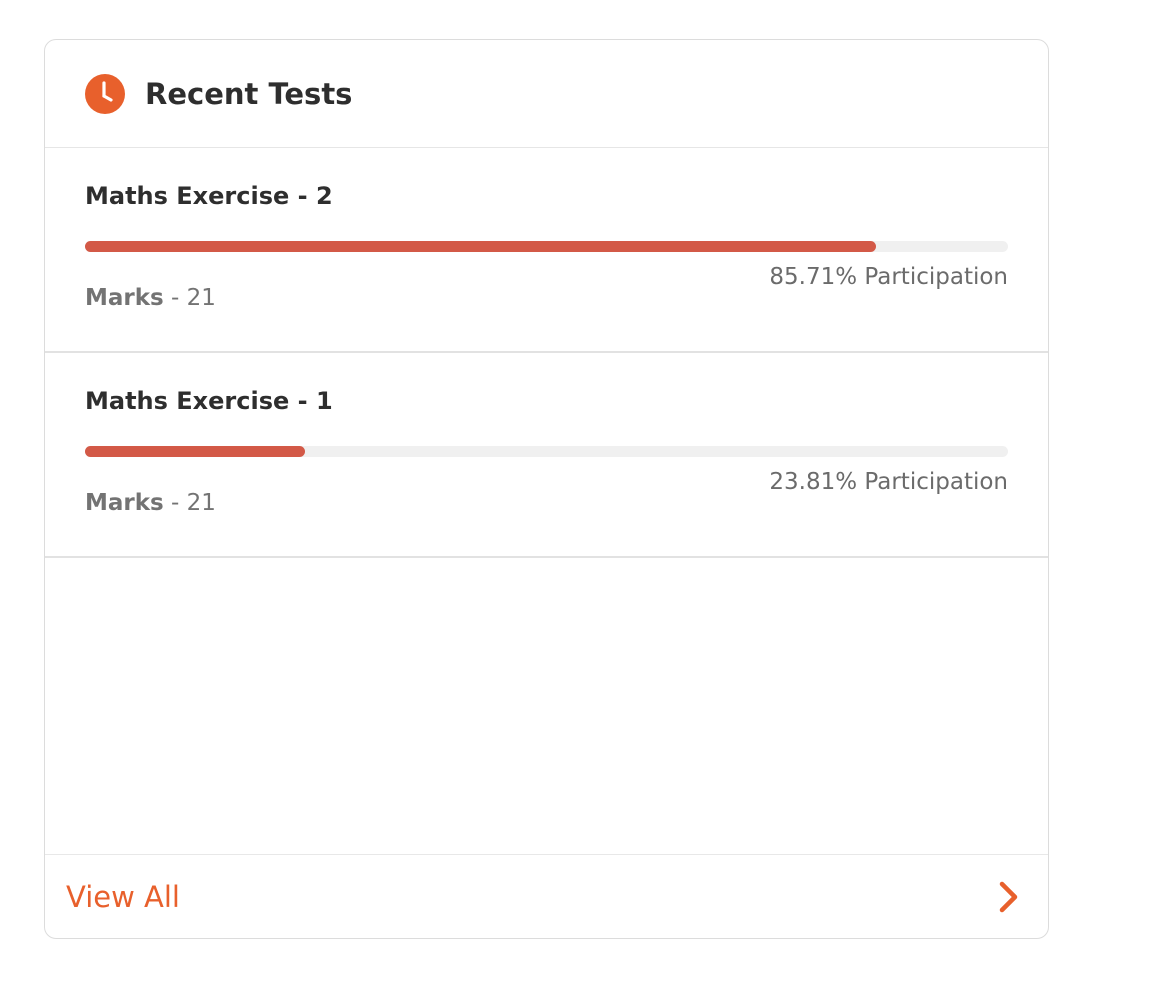 Image resolution: width=1158 pixels, height=986 pixels. What do you see at coordinates (888, 482) in the screenshot?
I see `participation-text: 23.81% Participation` at bounding box center [888, 482].